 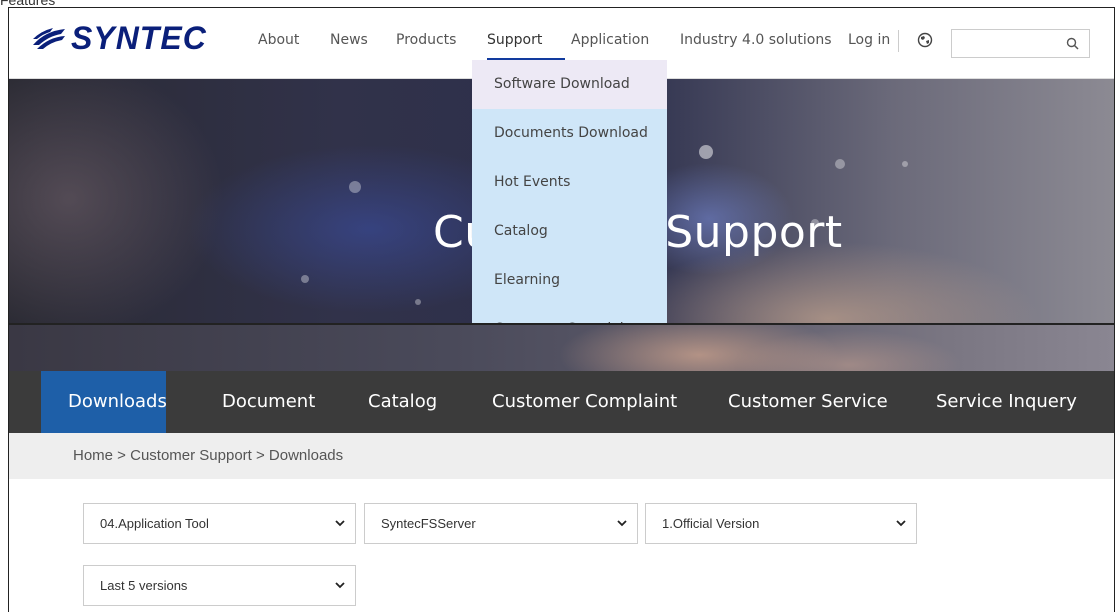 What do you see at coordinates (501, 523) in the screenshot?
I see `product-select: SyntecFSServer` at bounding box center [501, 523].